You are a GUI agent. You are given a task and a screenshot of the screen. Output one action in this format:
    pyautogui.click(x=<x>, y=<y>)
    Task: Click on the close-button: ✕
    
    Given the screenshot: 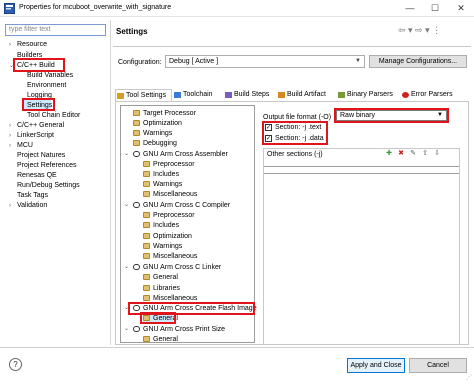 What is the action you would take?
    pyautogui.click(x=461, y=8)
    